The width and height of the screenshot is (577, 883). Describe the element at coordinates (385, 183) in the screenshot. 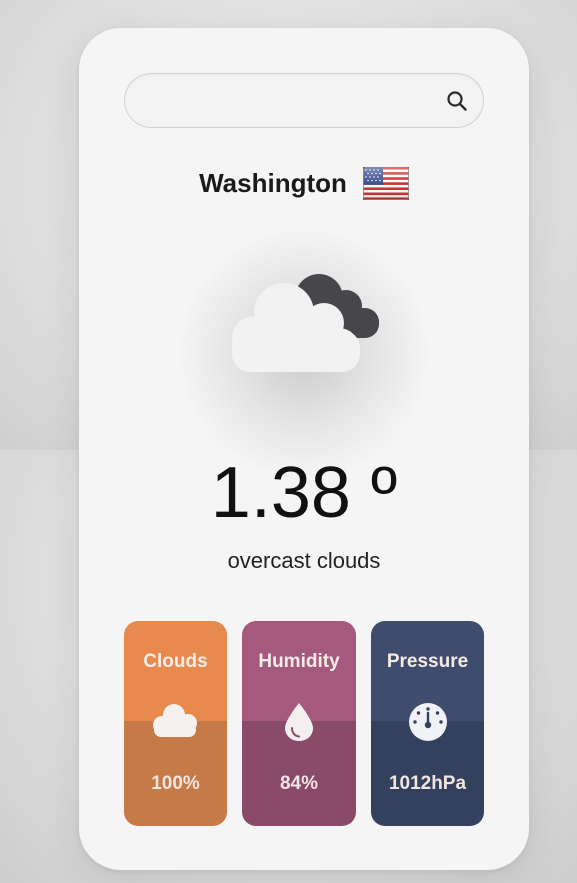

I see `us-flag-icon` at that location.